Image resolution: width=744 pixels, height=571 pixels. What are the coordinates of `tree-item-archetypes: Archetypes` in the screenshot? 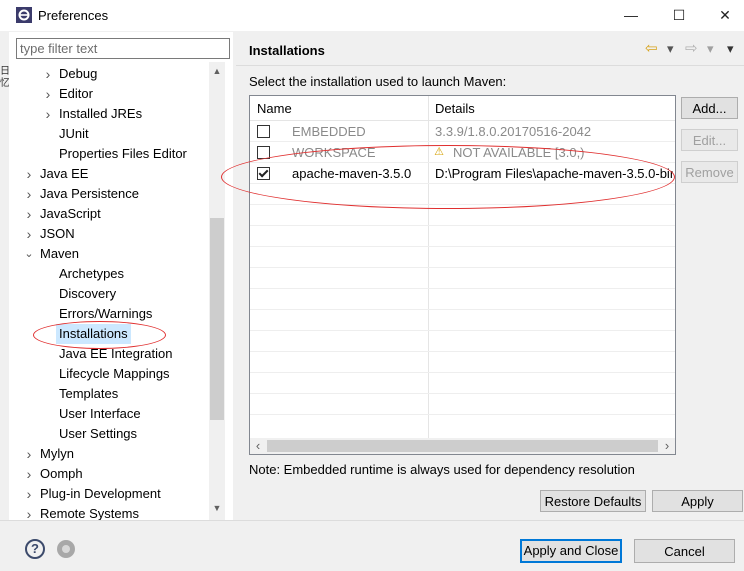 It's located at (109, 274).